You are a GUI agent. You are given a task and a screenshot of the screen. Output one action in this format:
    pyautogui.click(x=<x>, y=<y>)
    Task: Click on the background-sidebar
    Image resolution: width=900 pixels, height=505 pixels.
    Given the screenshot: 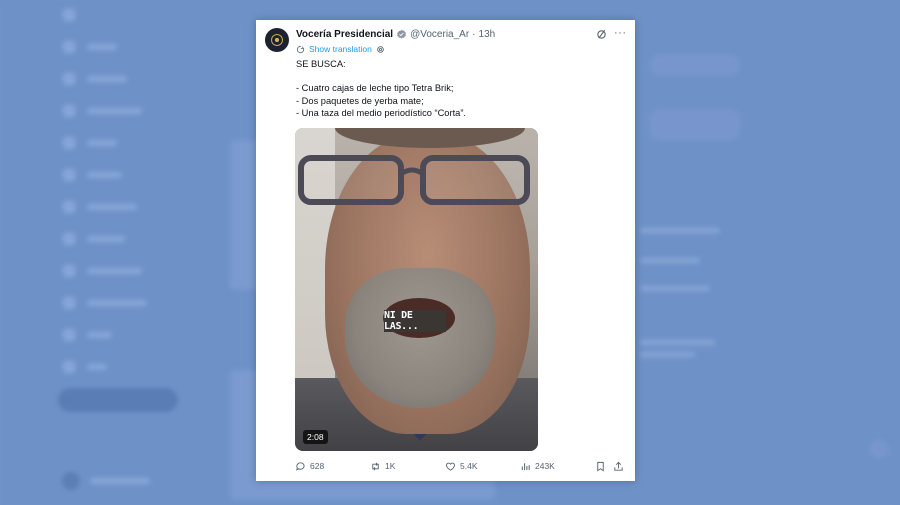 What is the action you would take?
    pyautogui.click(x=120, y=252)
    